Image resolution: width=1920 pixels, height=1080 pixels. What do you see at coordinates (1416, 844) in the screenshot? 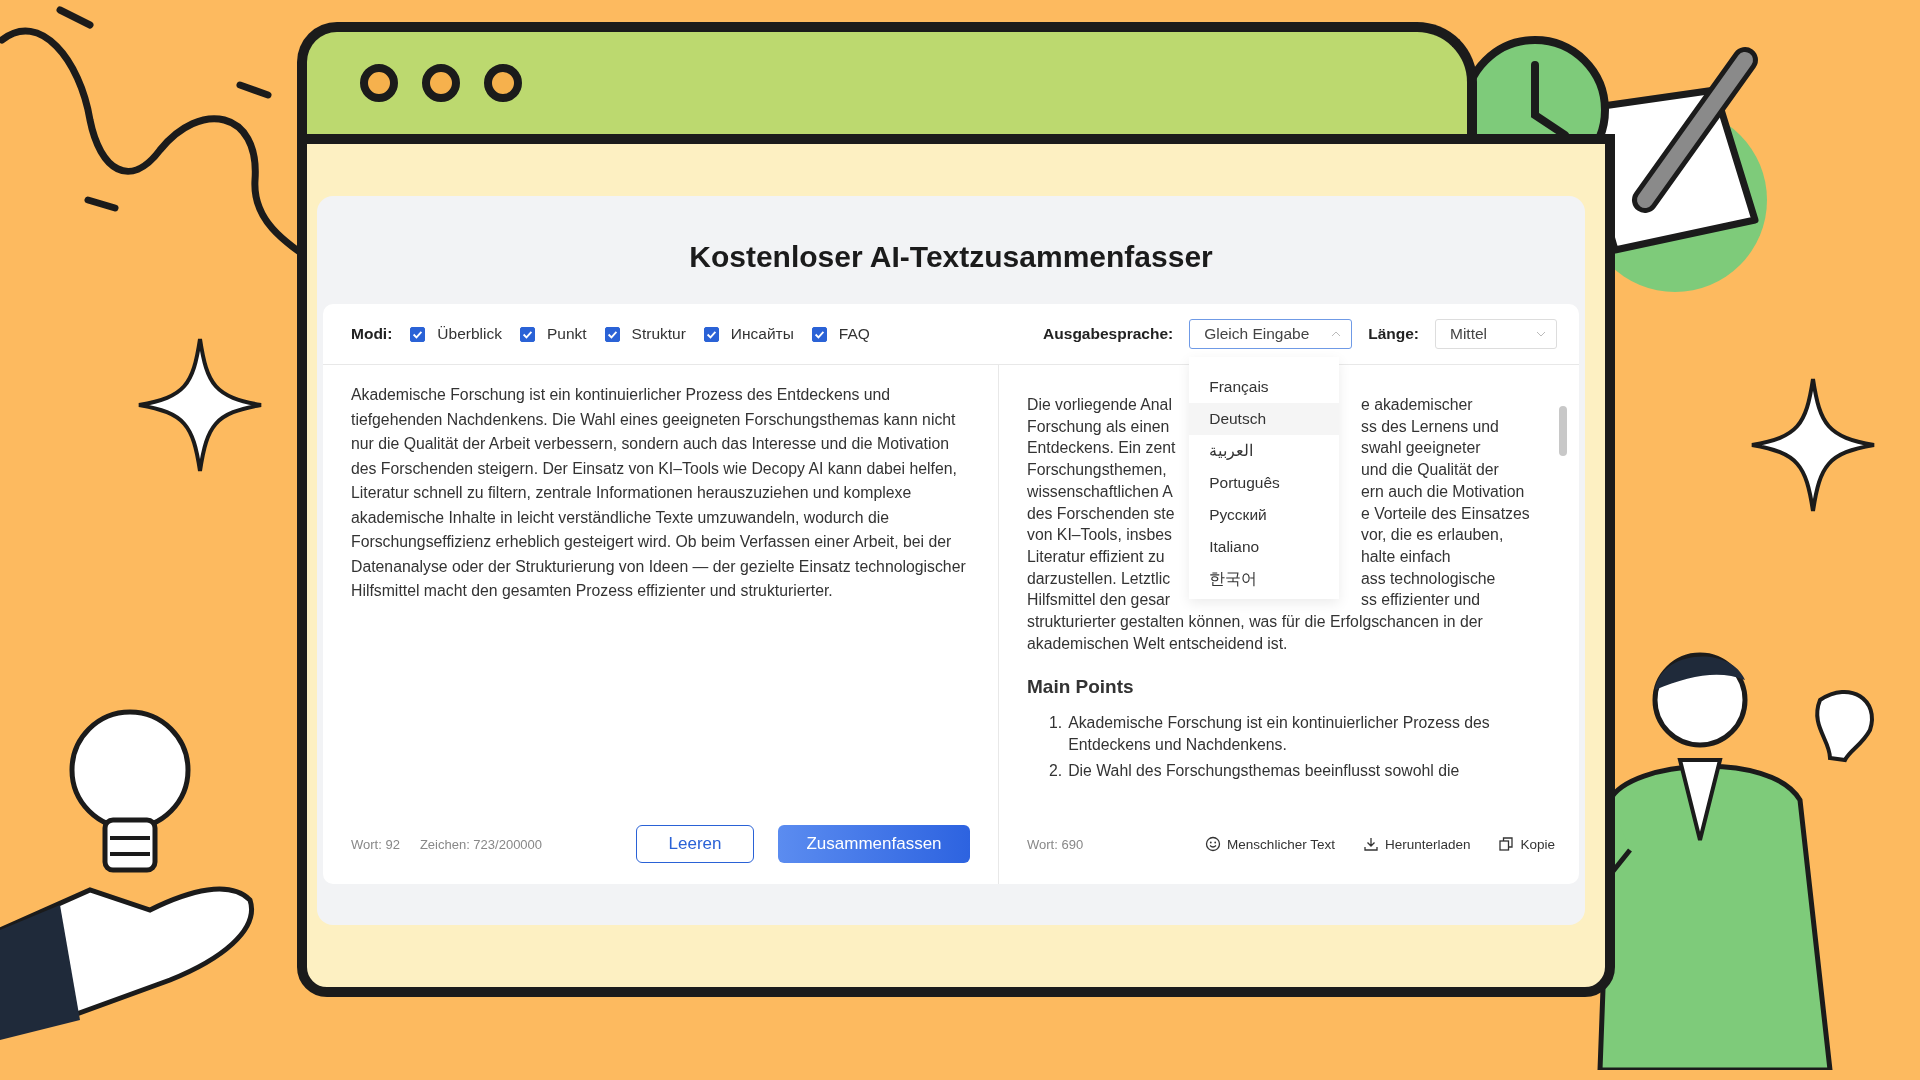
I see `download-button: Herunterladen` at bounding box center [1416, 844].